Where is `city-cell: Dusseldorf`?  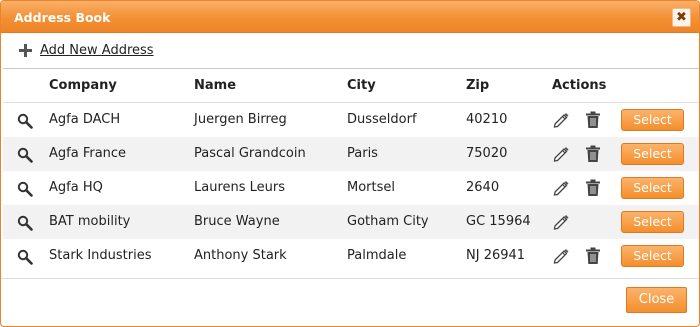
city-cell: Dusseldorf is located at coordinates (382, 119).